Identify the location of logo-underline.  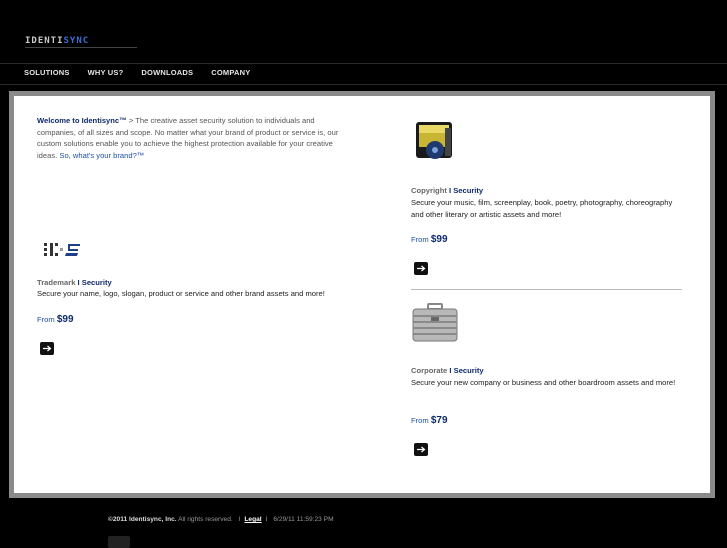
(81, 47).